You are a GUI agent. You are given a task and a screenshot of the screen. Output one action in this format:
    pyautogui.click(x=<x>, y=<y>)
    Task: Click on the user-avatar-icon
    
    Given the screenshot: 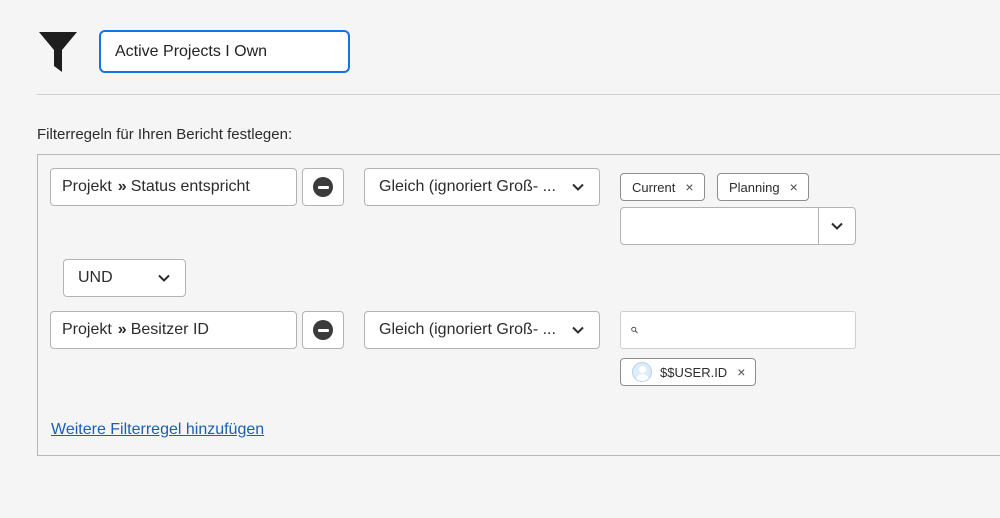 What is the action you would take?
    pyautogui.click(x=642, y=372)
    